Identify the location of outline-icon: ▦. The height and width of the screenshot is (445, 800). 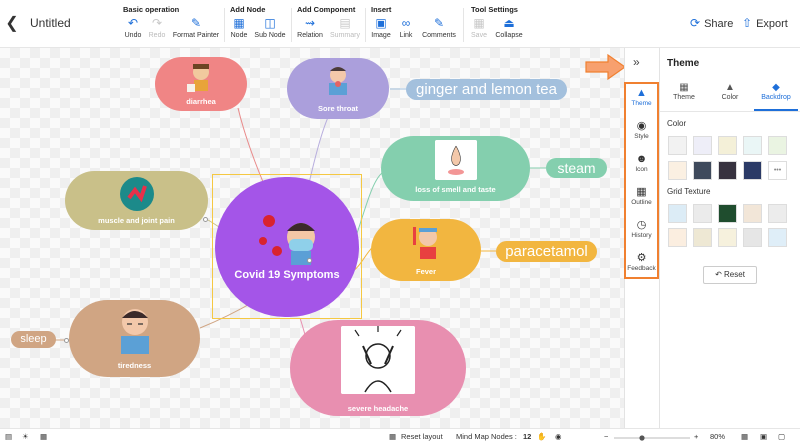
(641, 192).